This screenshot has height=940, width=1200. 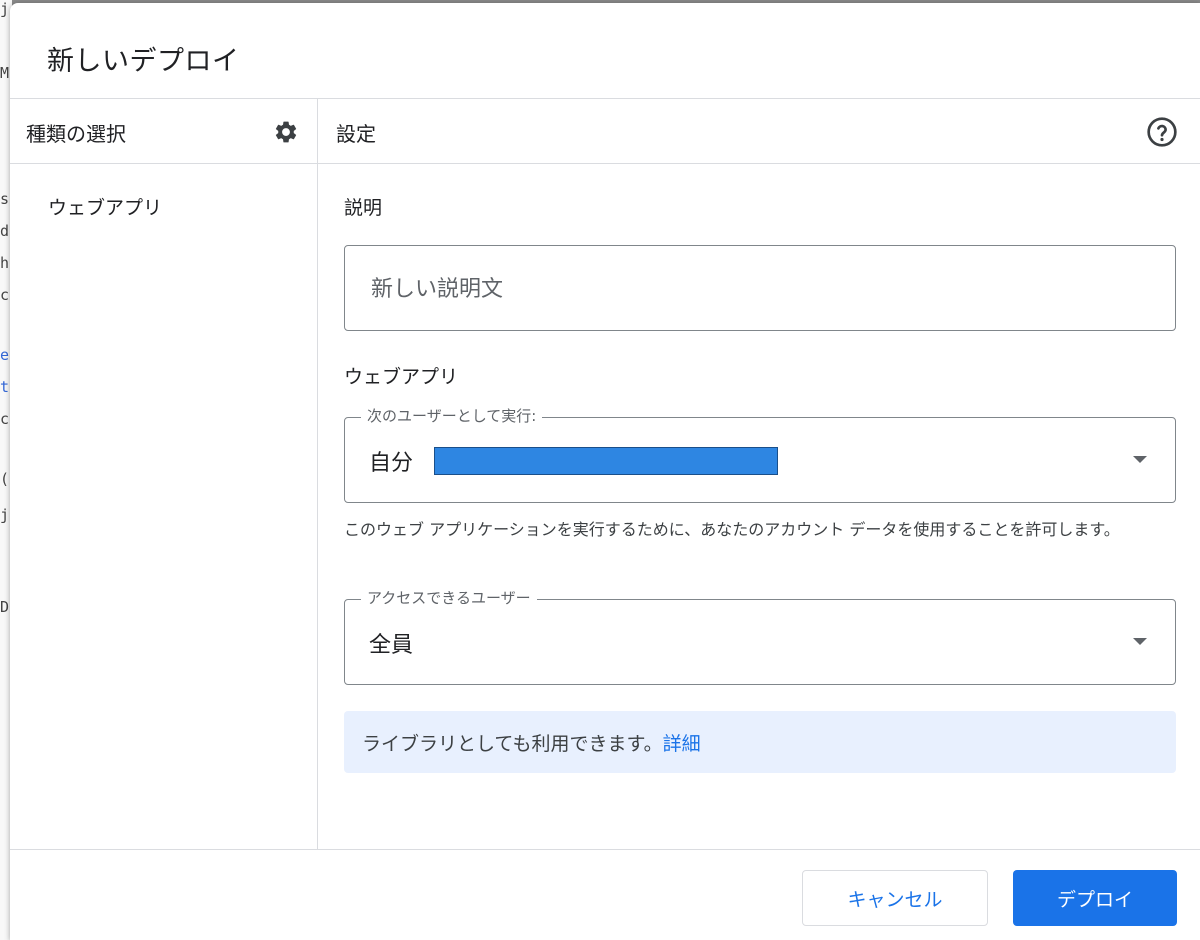 I want to click on sidebar-header: 種類の選択, so click(x=163, y=131).